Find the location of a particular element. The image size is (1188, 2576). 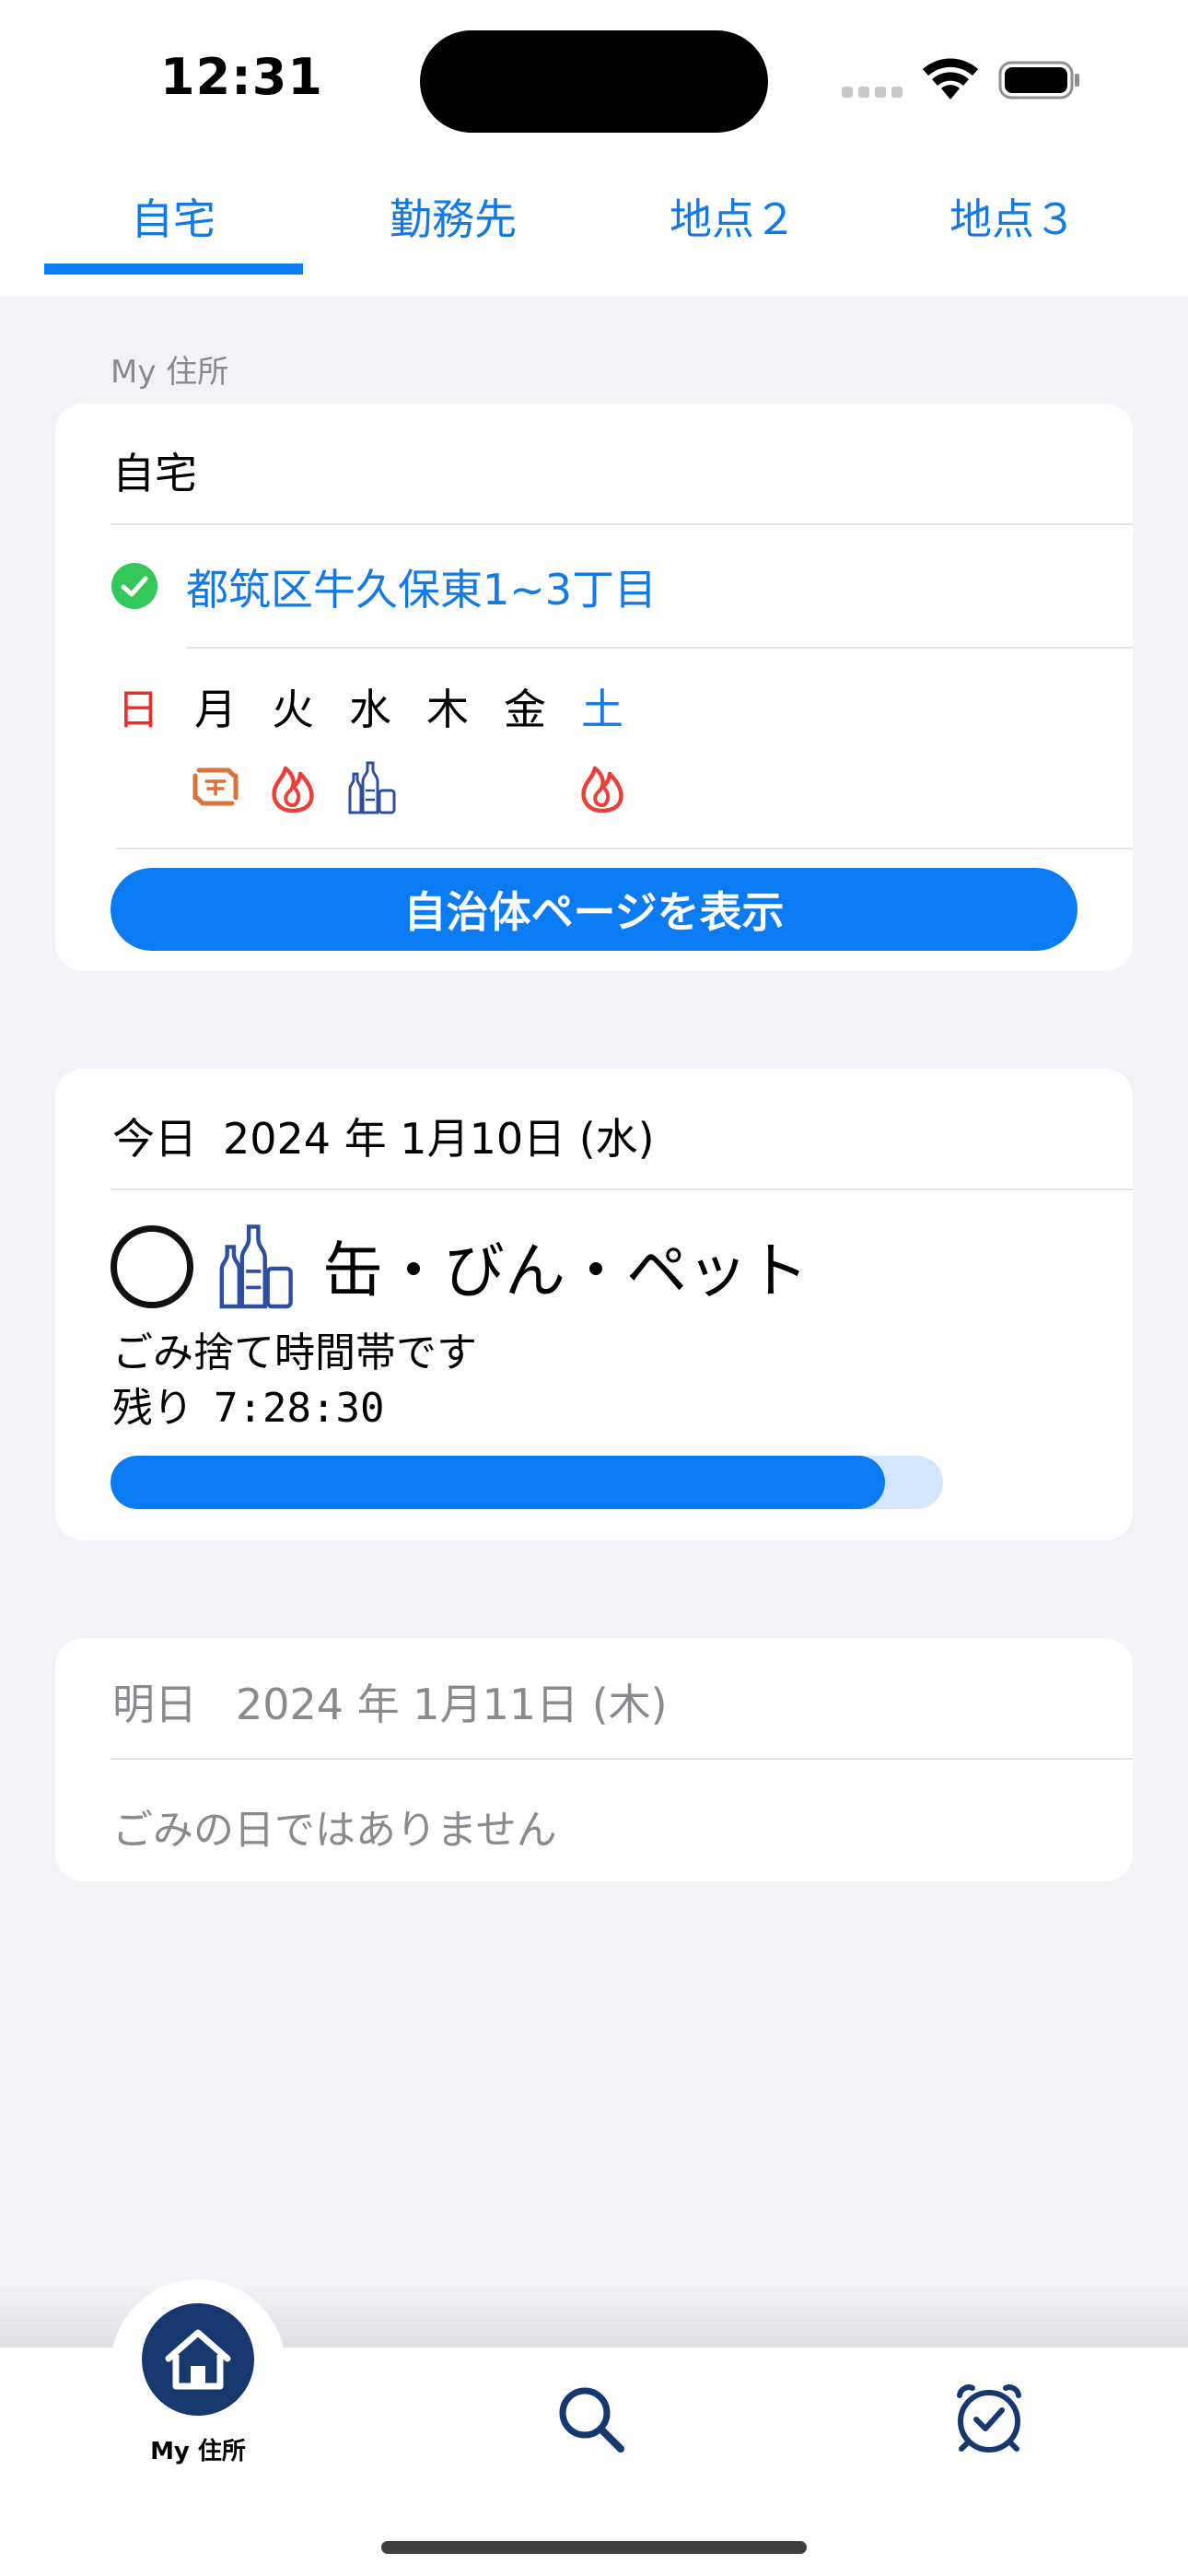

weekday-sun: 日 is located at coordinates (138, 709).